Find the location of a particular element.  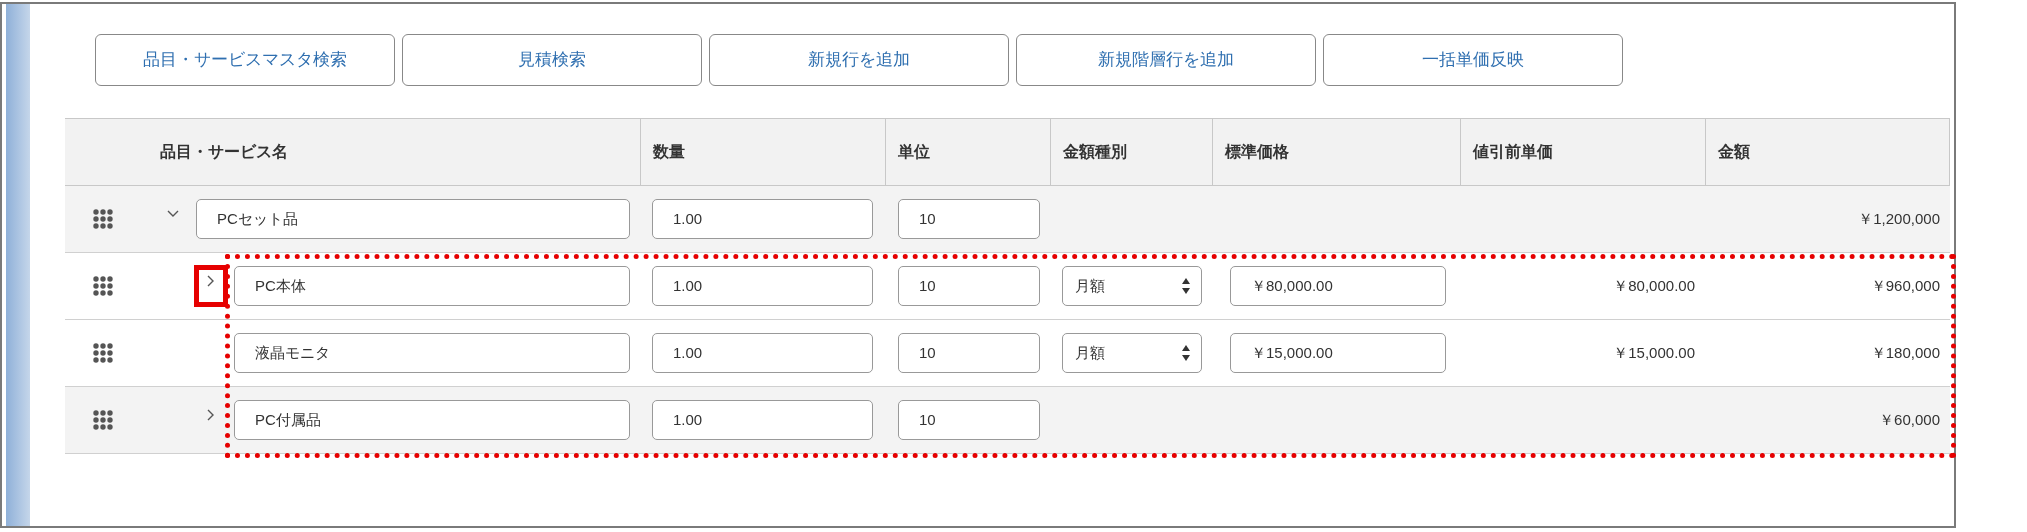

expand-toggle is located at coordinates (211, 286).